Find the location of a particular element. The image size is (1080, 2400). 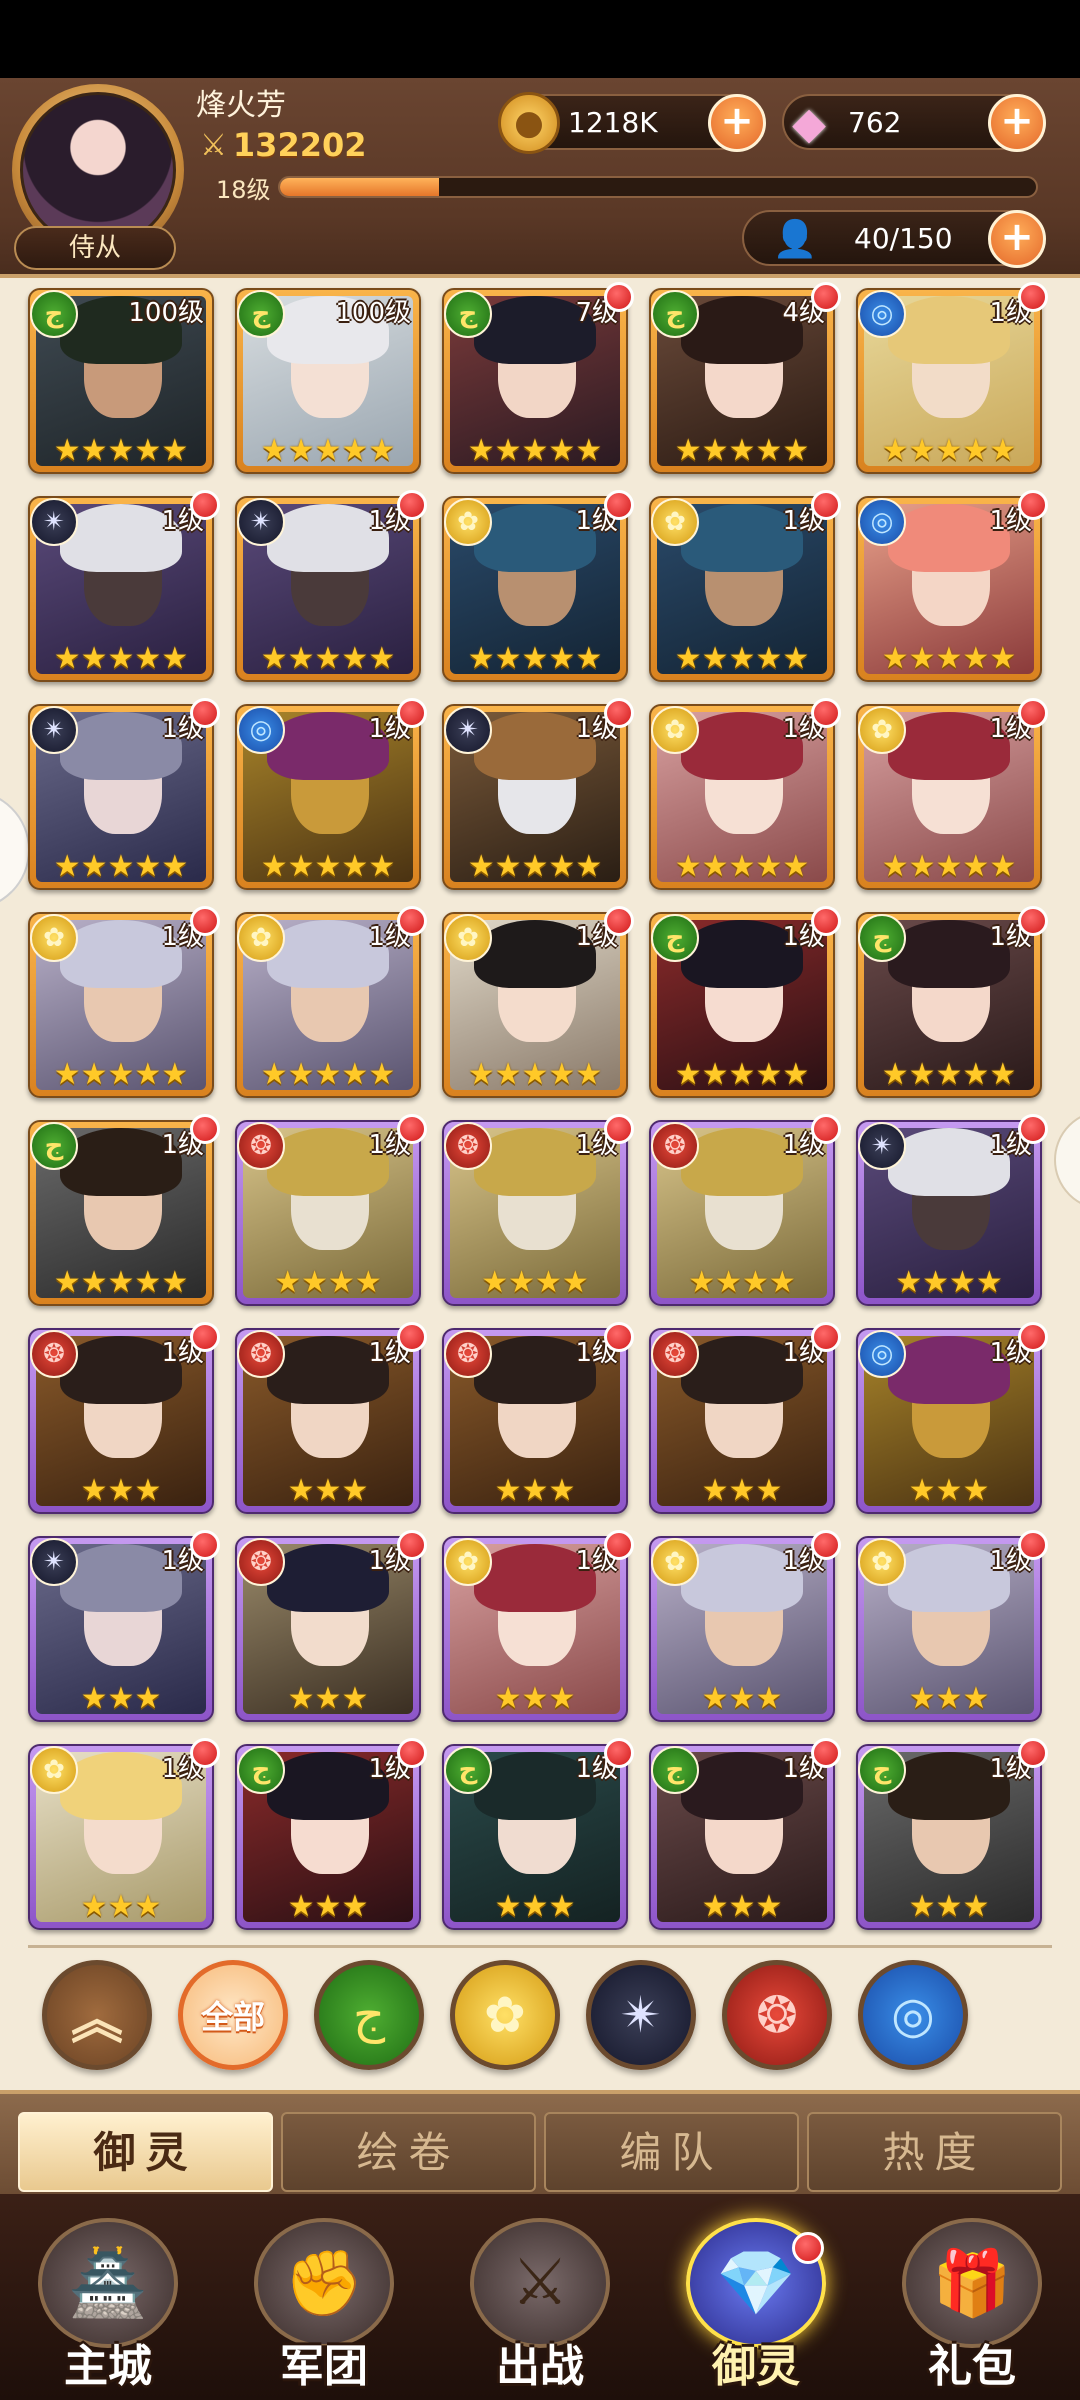

nav-gift: 🎁 礼包 is located at coordinates (972, 2296).